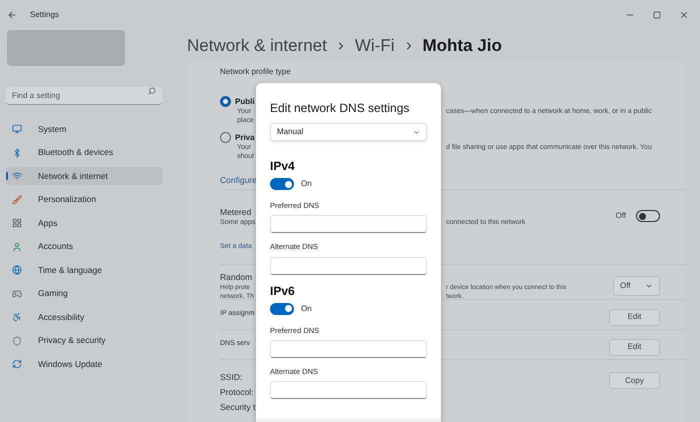  What do you see at coordinates (84, 176) in the screenshot?
I see `sidebar-item: Network & internet` at bounding box center [84, 176].